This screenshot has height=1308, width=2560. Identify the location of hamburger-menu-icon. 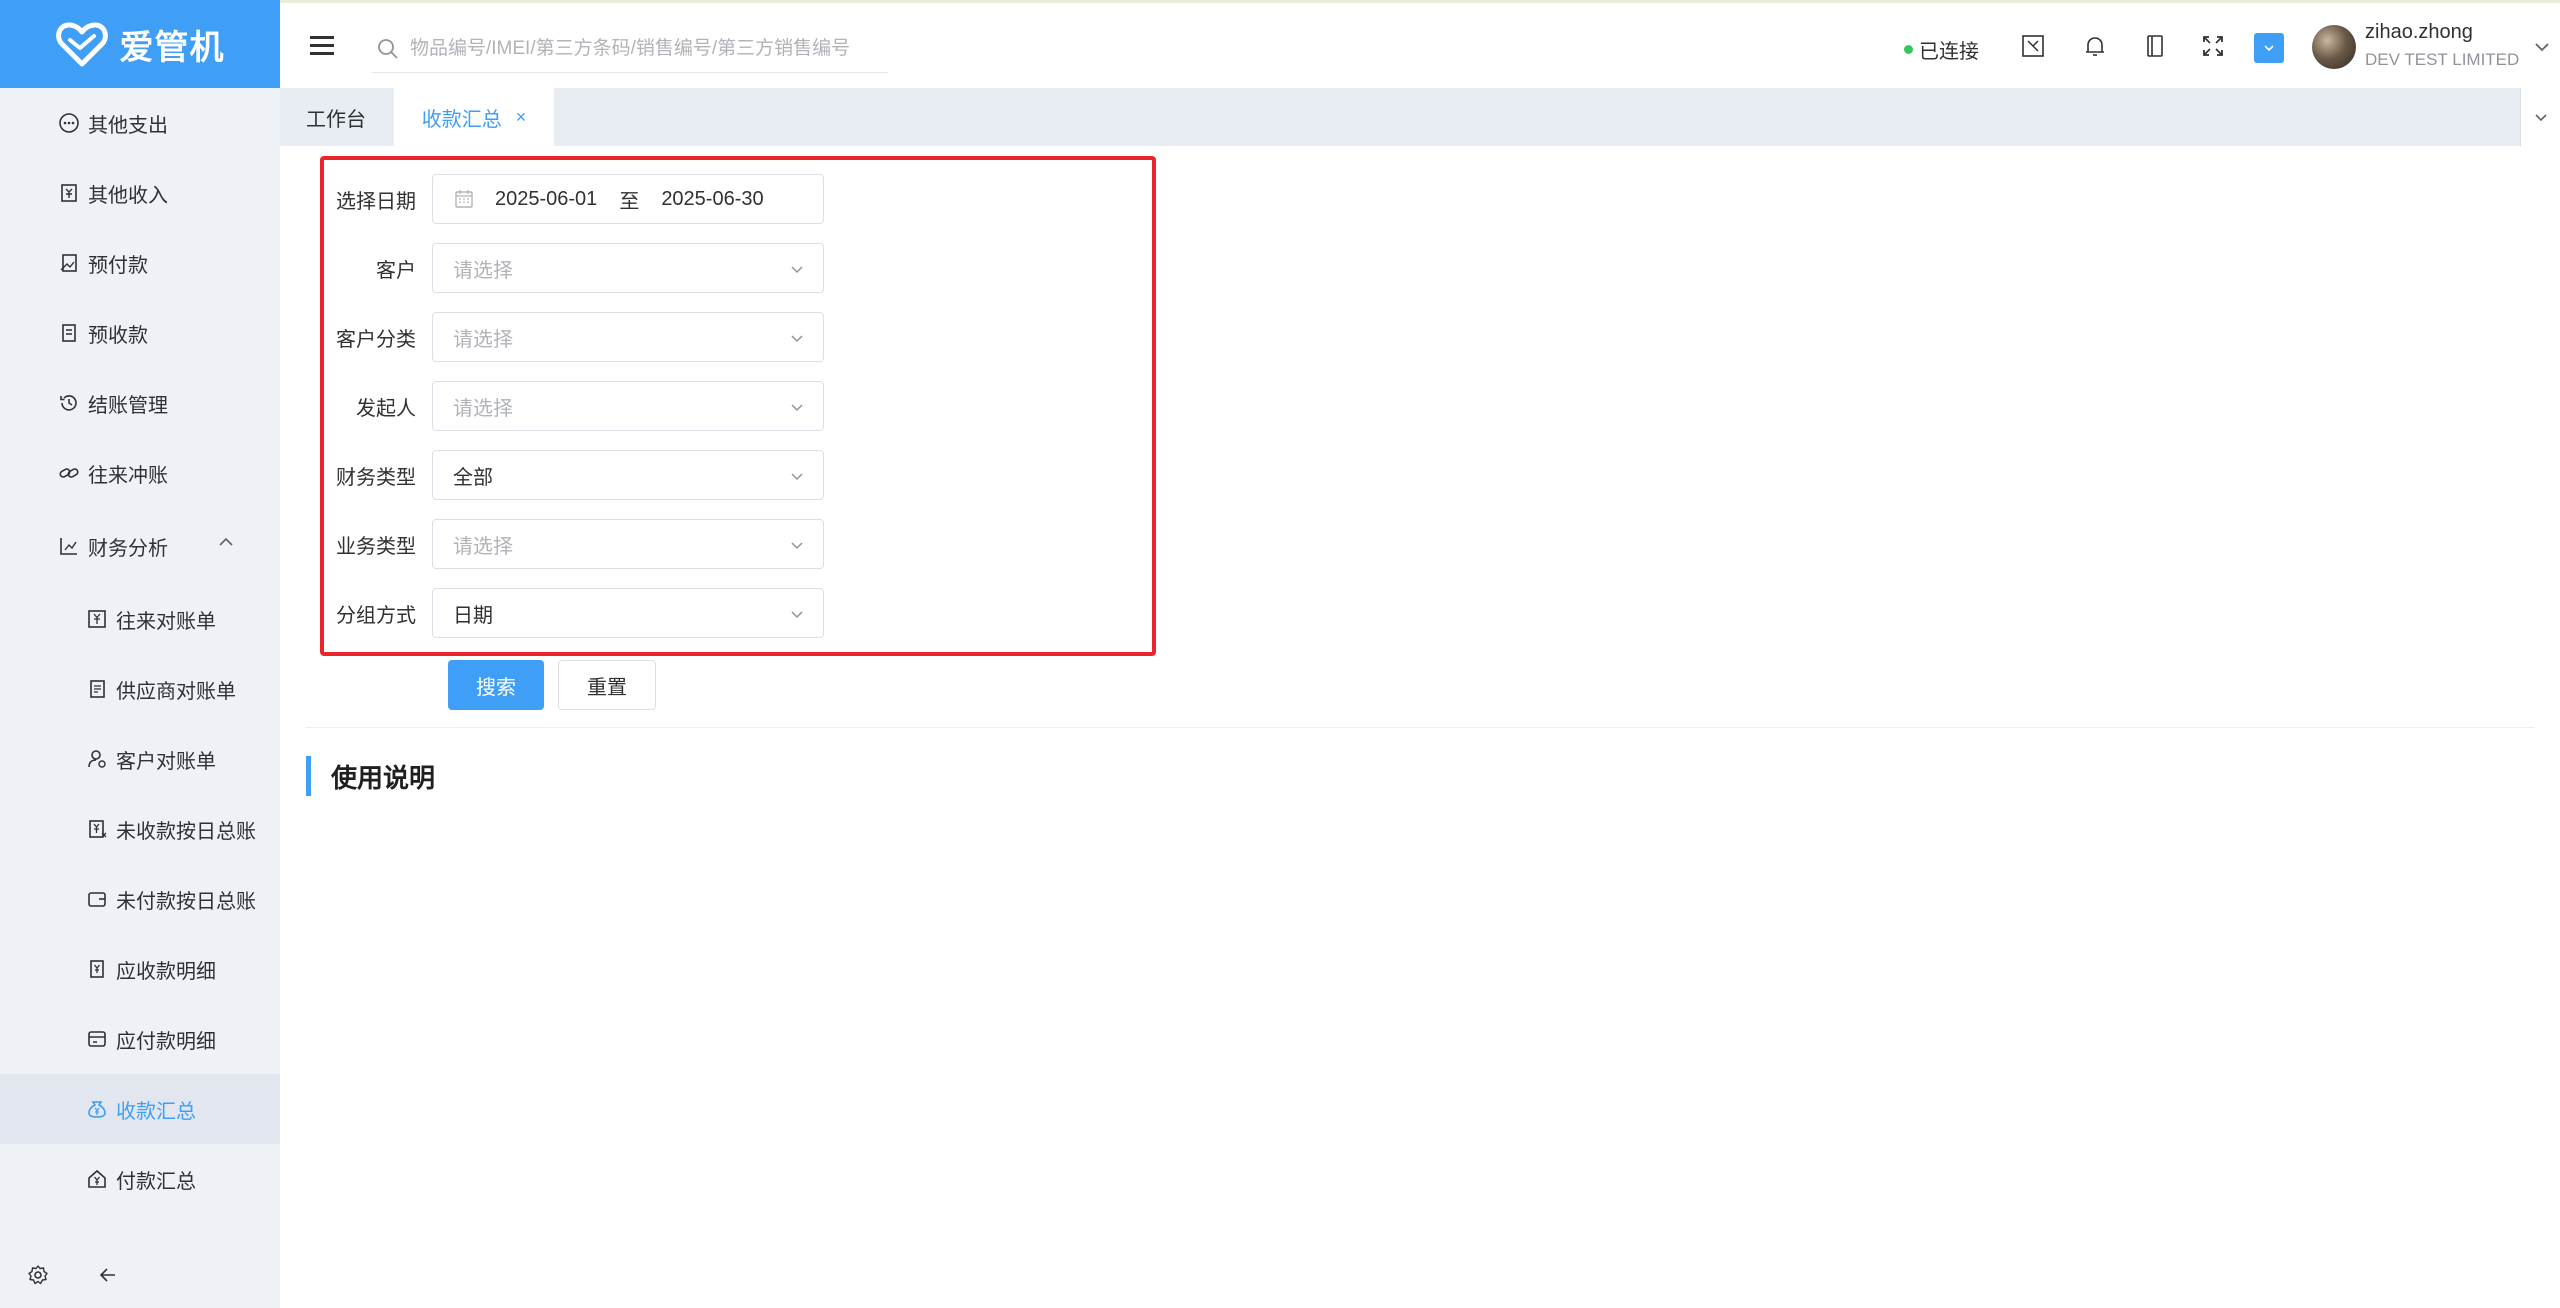
(323, 46).